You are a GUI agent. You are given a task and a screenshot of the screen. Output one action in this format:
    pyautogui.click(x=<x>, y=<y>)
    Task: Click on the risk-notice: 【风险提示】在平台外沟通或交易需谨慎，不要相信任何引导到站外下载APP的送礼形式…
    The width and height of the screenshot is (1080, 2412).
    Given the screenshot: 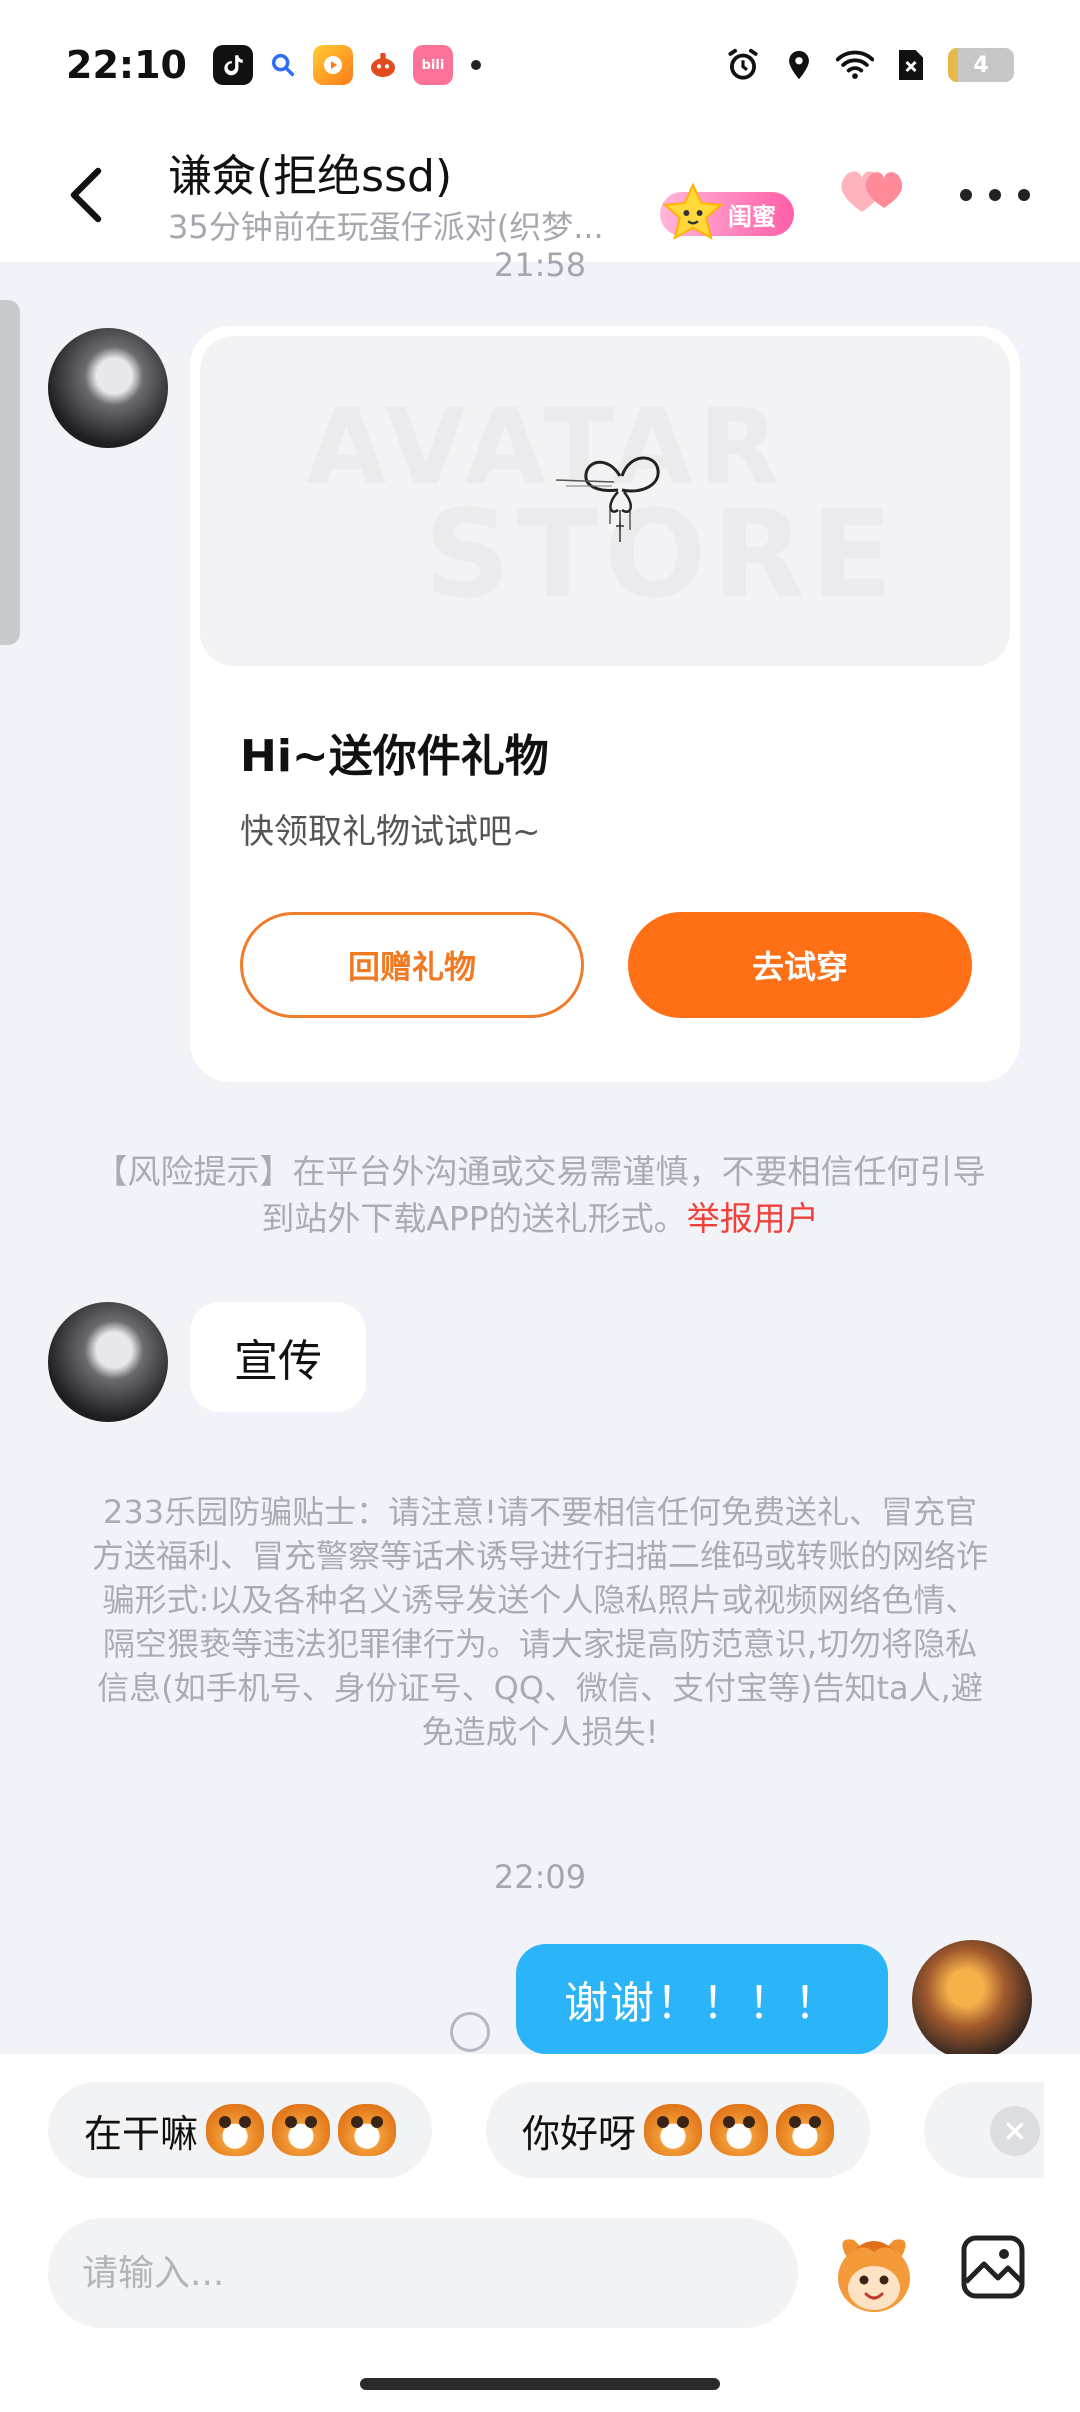 What is the action you would take?
    pyautogui.click(x=540, y=1195)
    